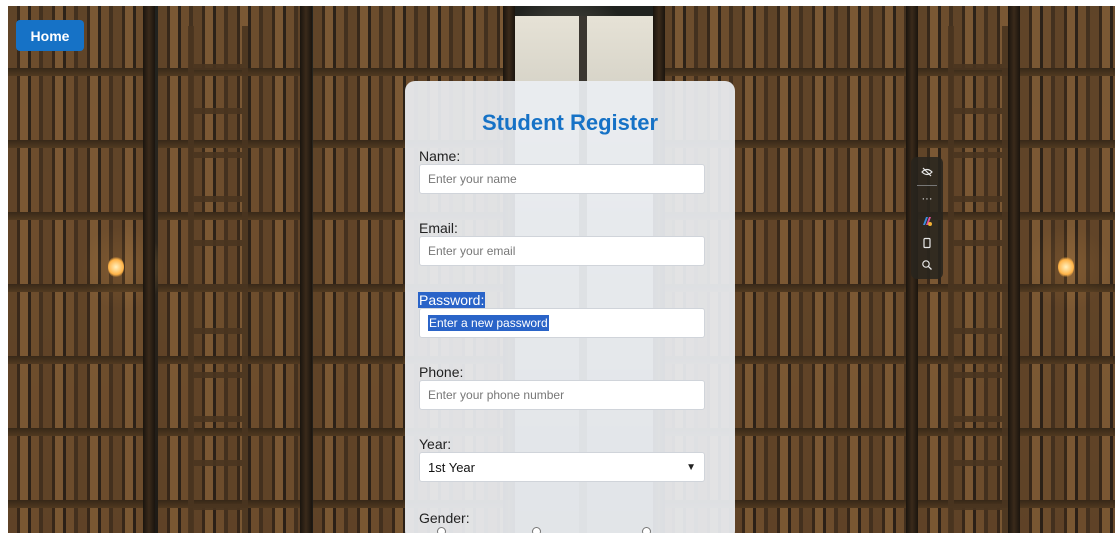  I want to click on phone-input: Enter your phone number, so click(562, 395).